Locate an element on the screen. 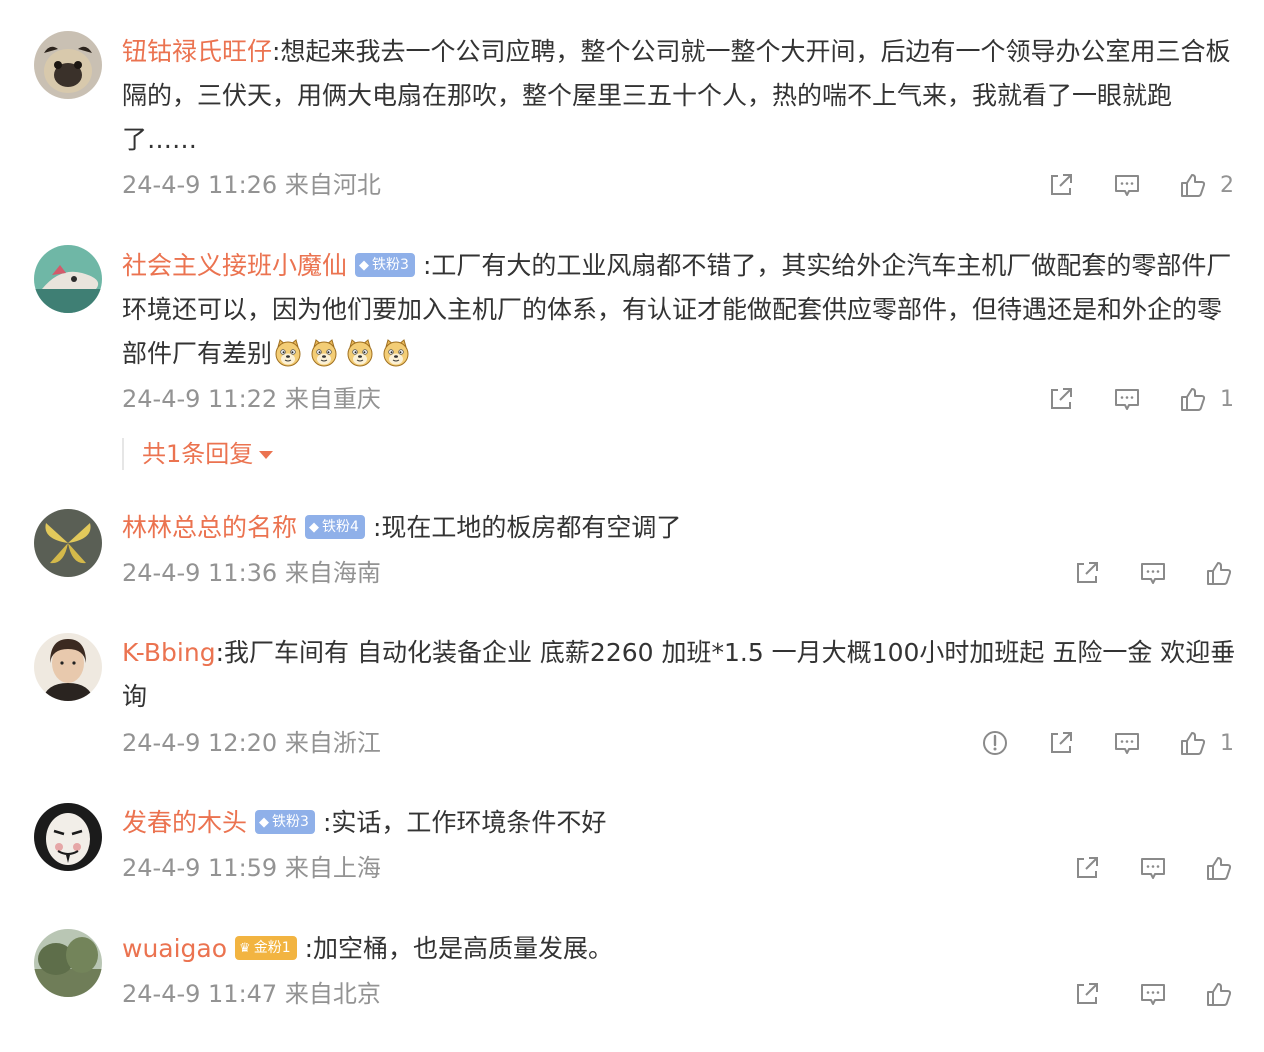 This screenshot has width=1264, height=1052. replies-label: 共1条回复 is located at coordinates (198, 454).